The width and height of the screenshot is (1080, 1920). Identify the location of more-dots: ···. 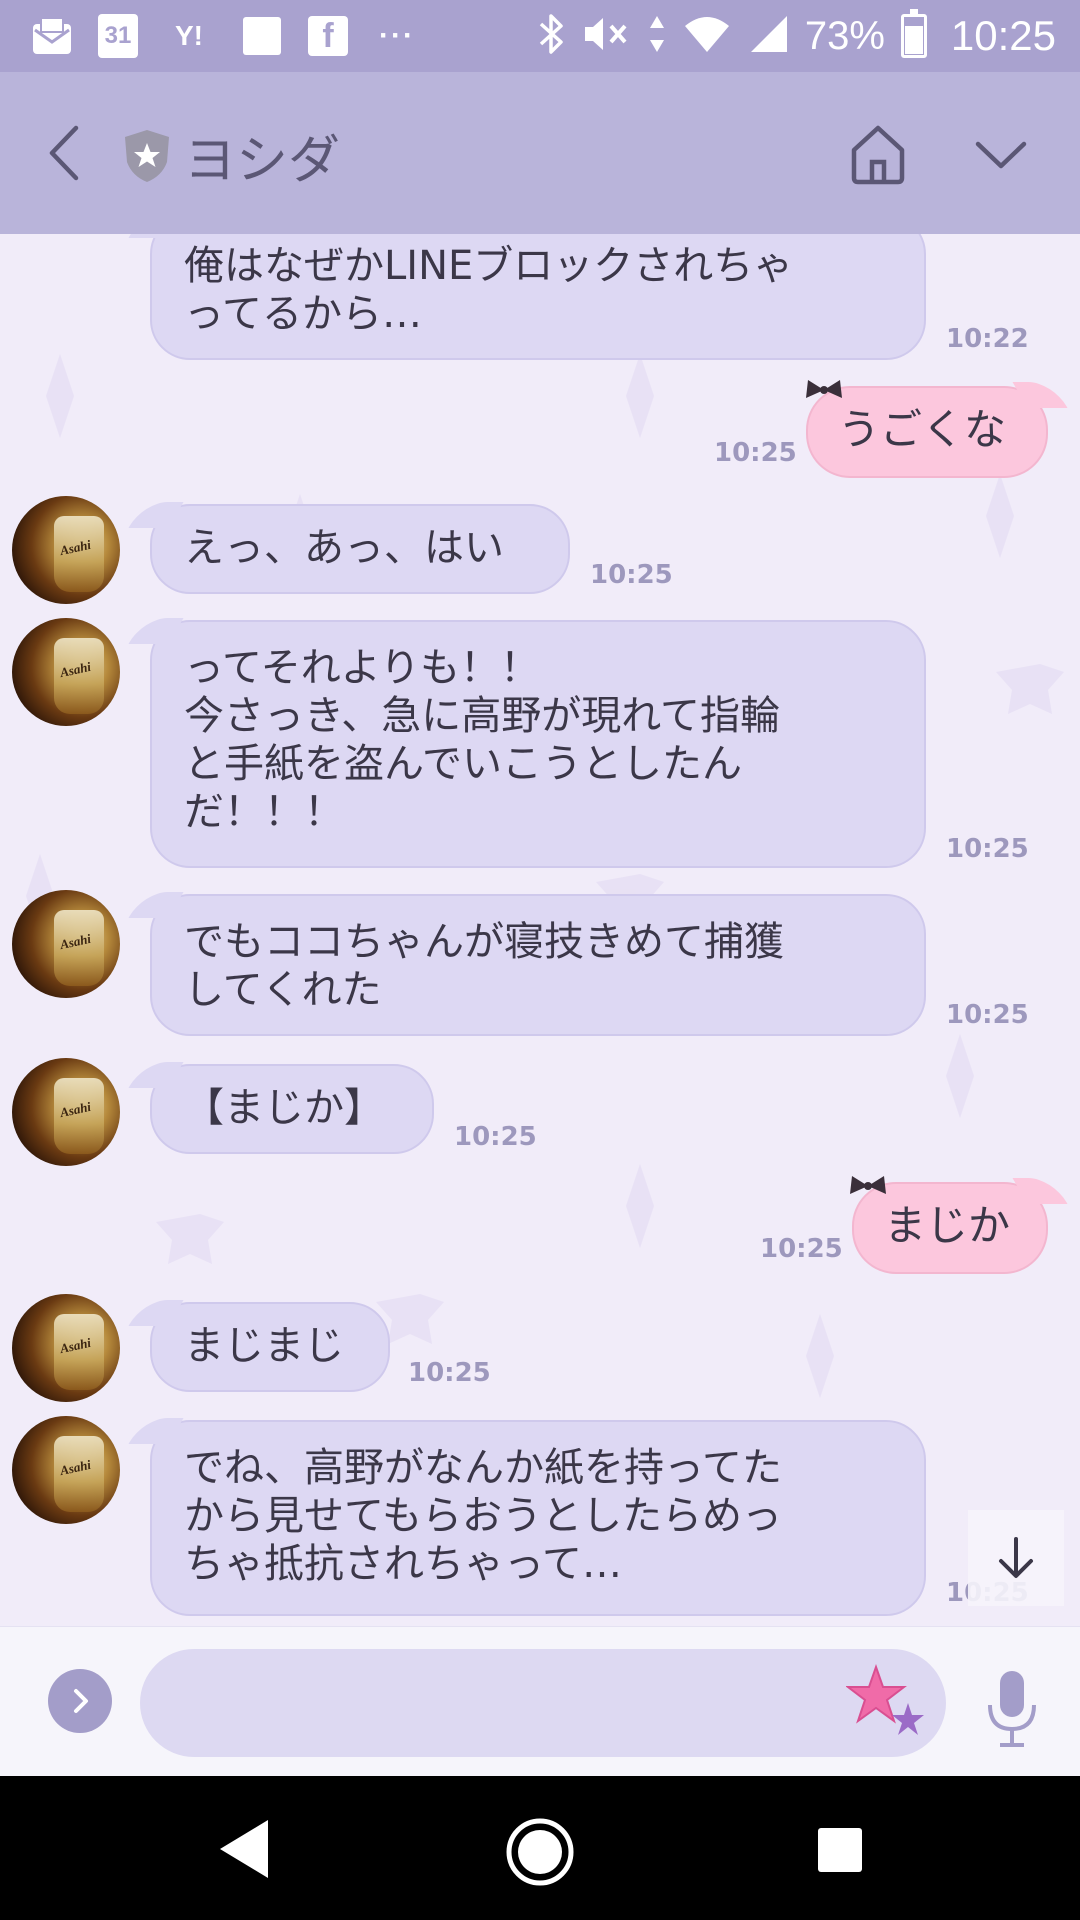
(397, 35).